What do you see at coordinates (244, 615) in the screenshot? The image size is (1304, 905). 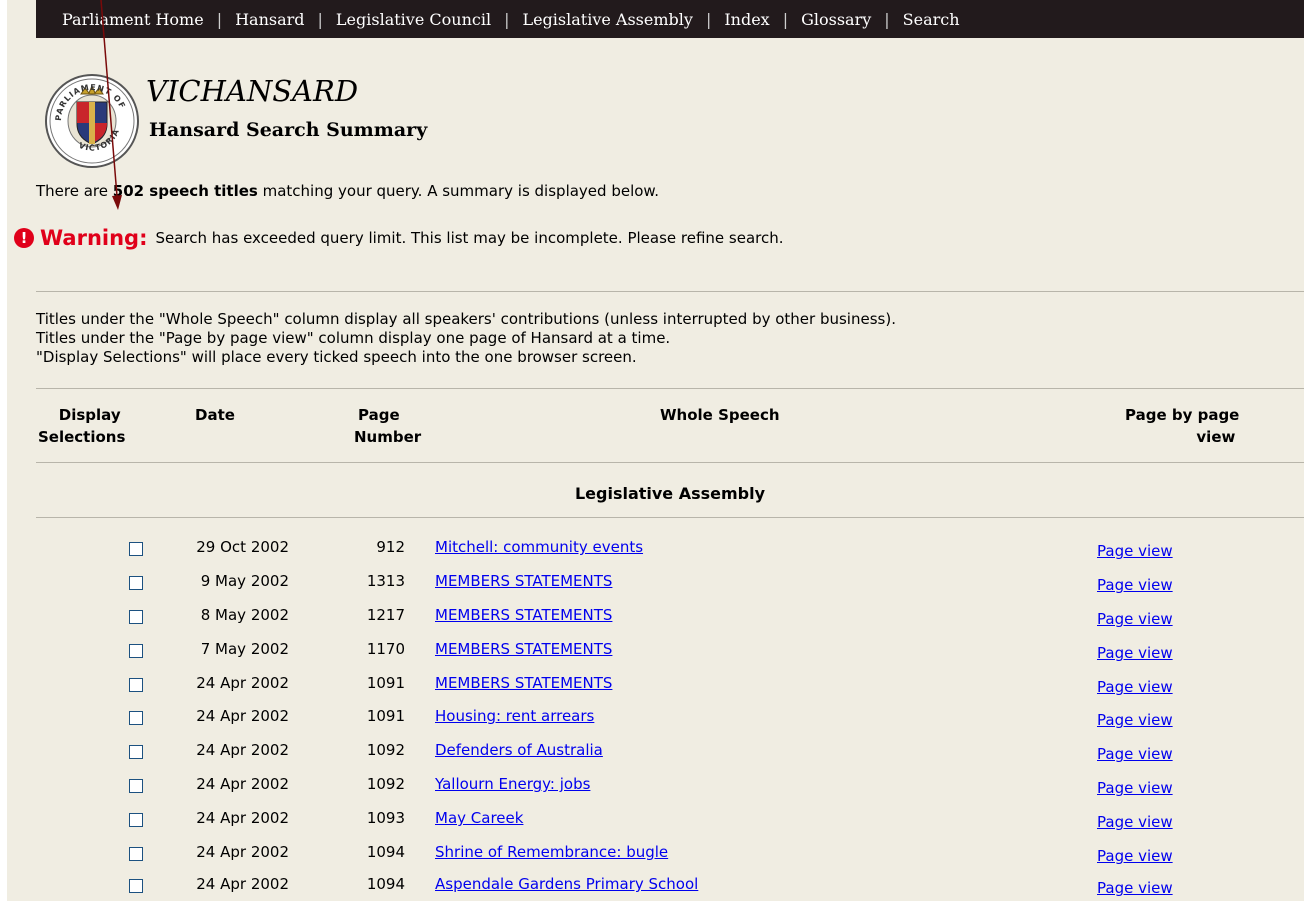 I see `row-date: 8 May 2002` at bounding box center [244, 615].